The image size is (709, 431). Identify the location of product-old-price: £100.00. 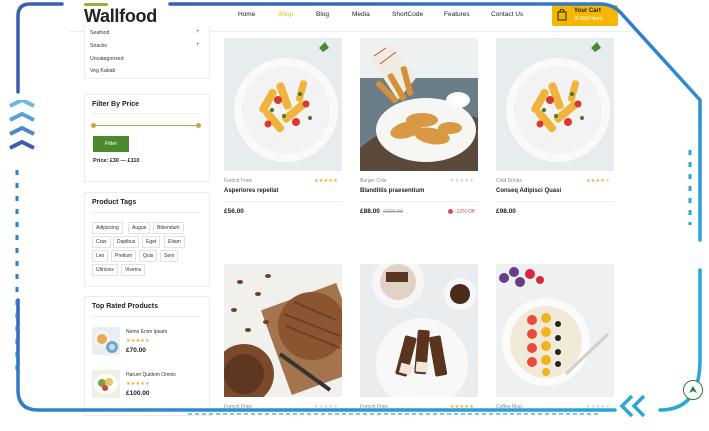
(393, 212).